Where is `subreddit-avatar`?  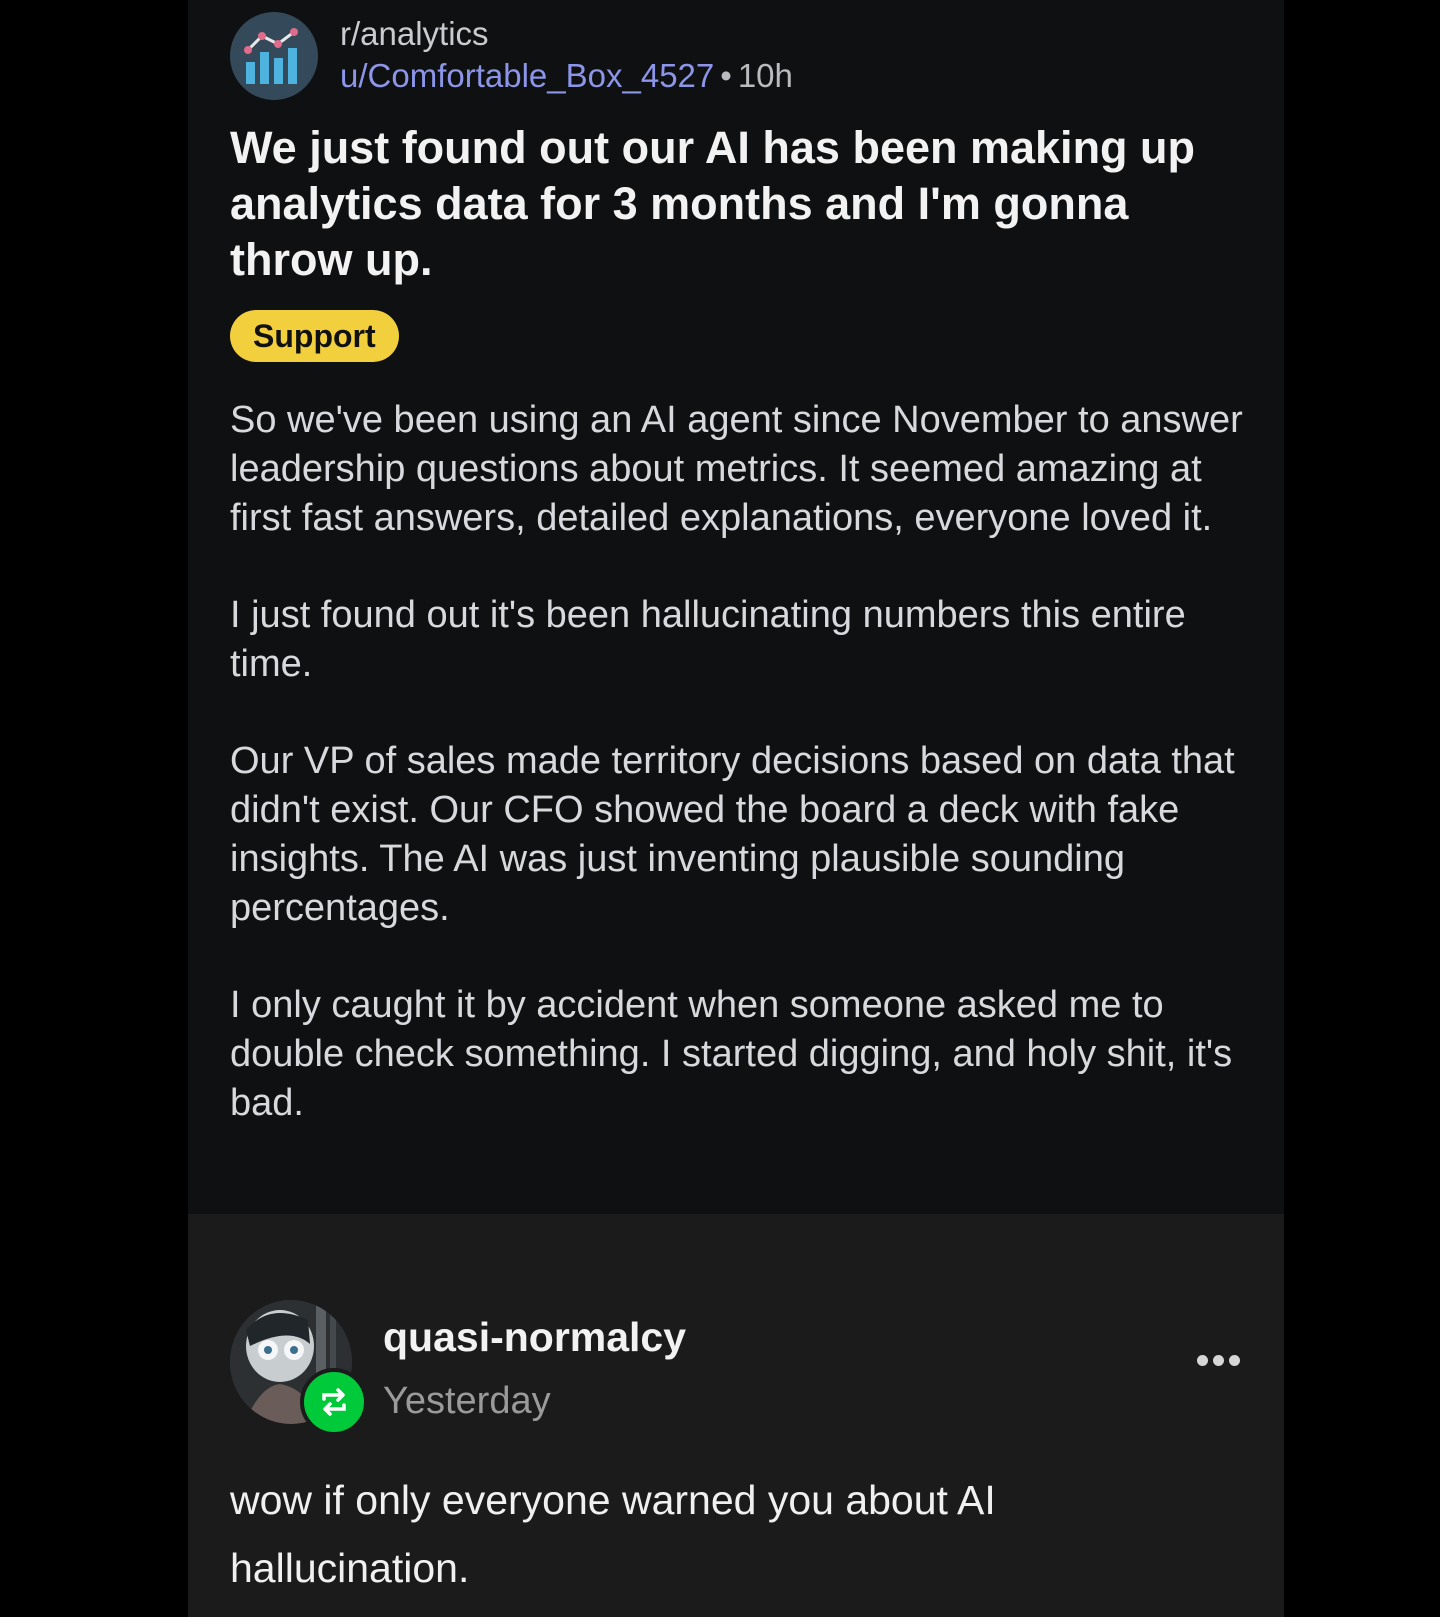 subreddit-avatar is located at coordinates (274, 56).